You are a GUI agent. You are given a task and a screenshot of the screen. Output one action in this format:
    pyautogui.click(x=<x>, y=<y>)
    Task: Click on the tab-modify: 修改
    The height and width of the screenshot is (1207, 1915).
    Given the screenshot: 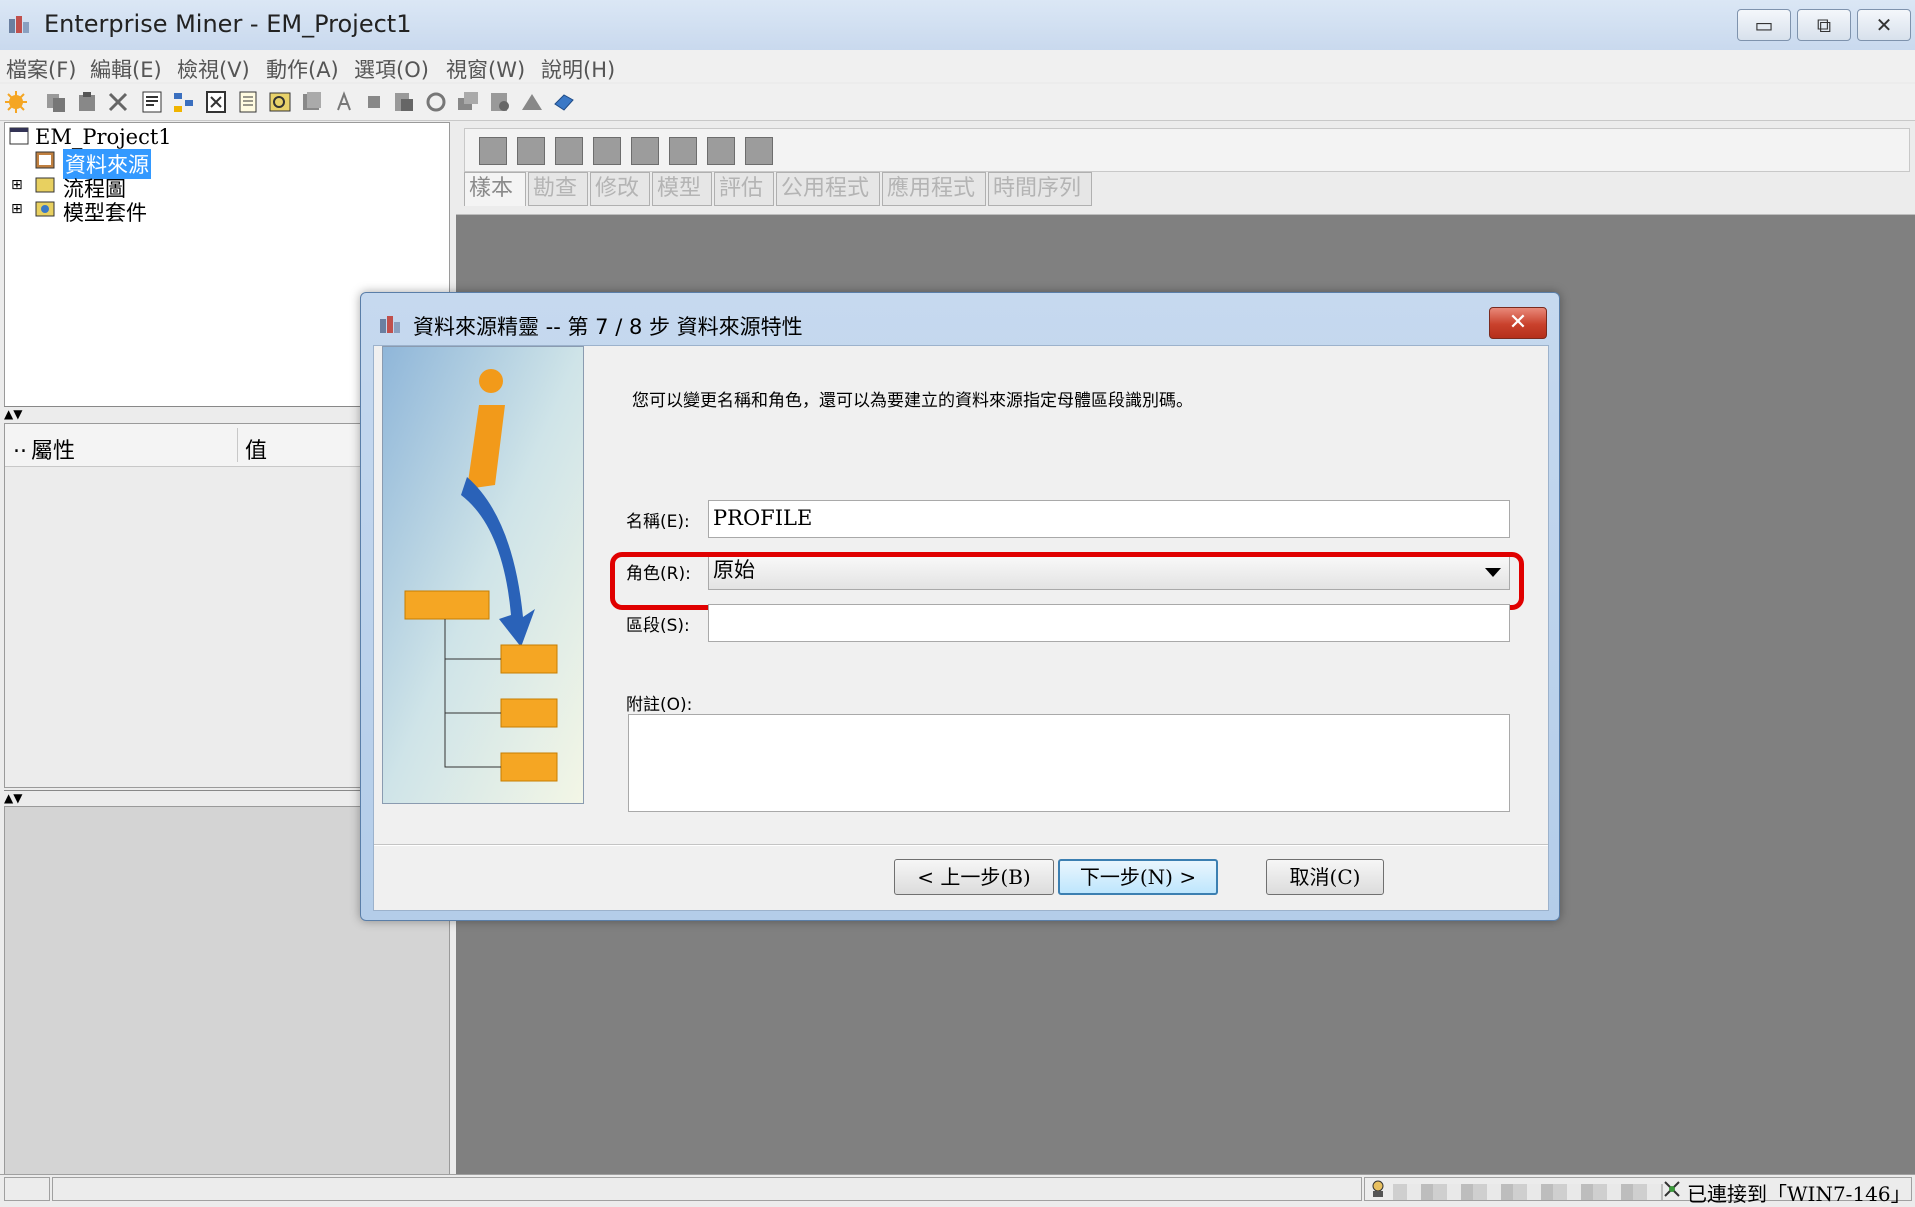 What is the action you would take?
    pyautogui.click(x=620, y=189)
    